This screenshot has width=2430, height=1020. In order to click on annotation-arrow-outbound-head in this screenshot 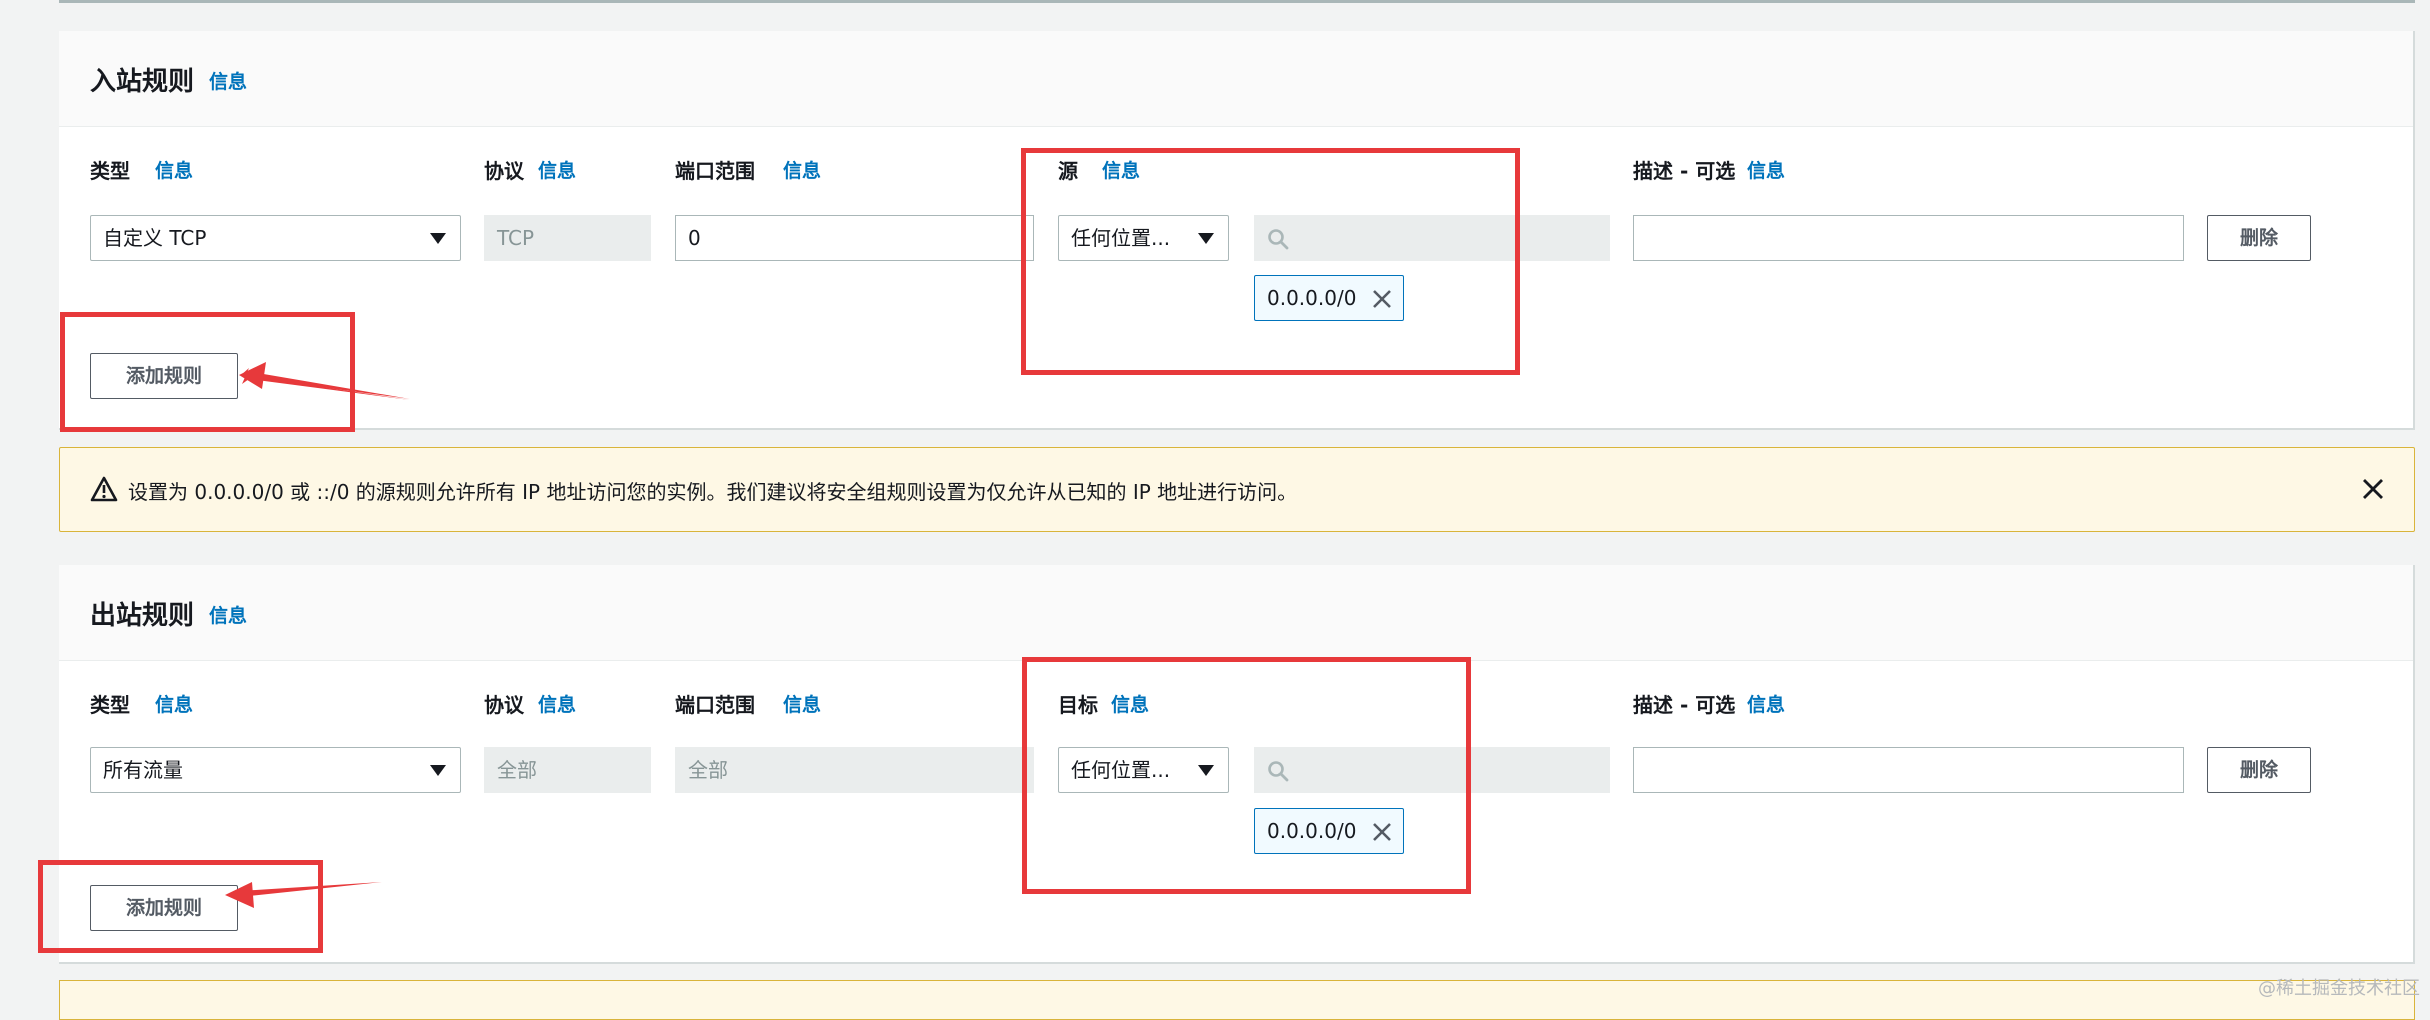, I will do `click(239, 895)`.